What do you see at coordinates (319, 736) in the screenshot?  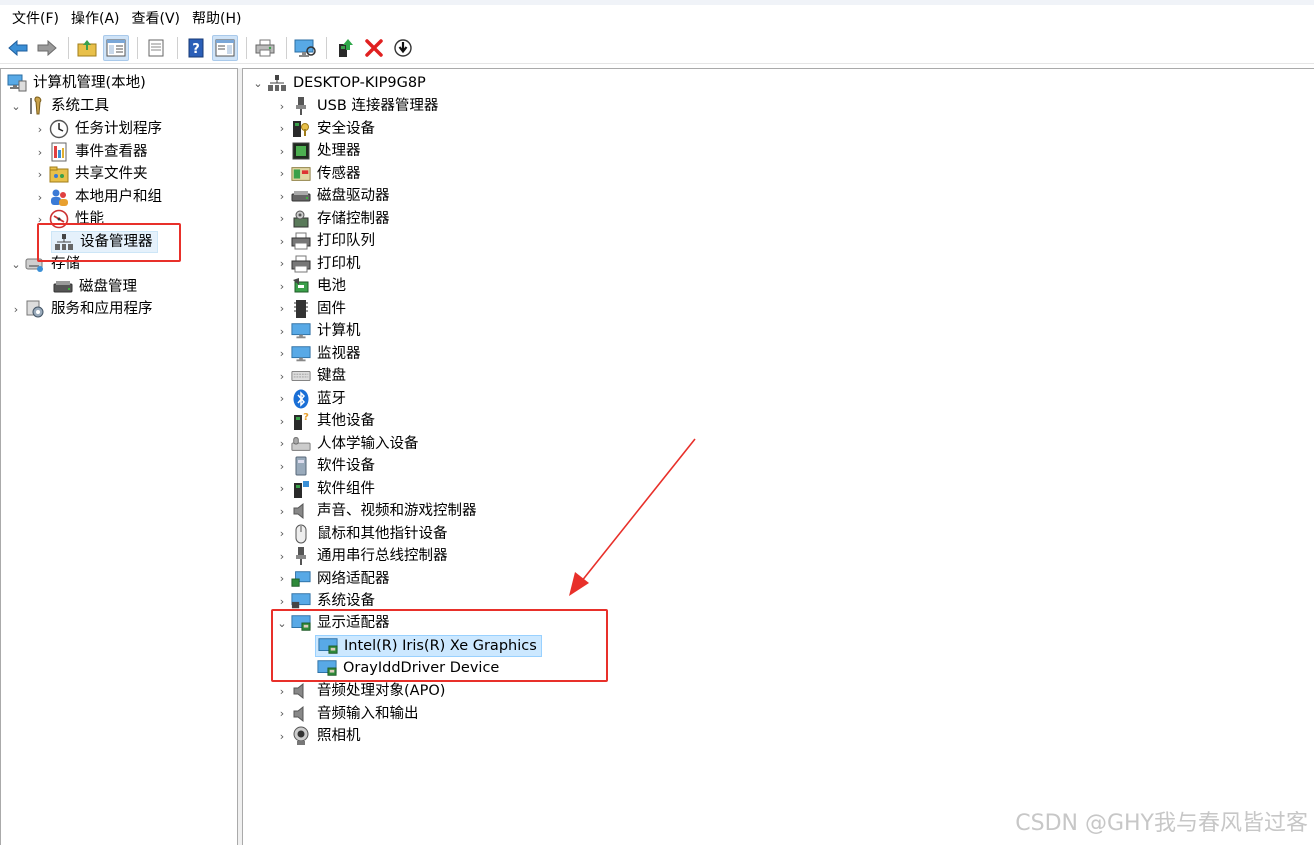 I see `device-category-row: › 照相机` at bounding box center [319, 736].